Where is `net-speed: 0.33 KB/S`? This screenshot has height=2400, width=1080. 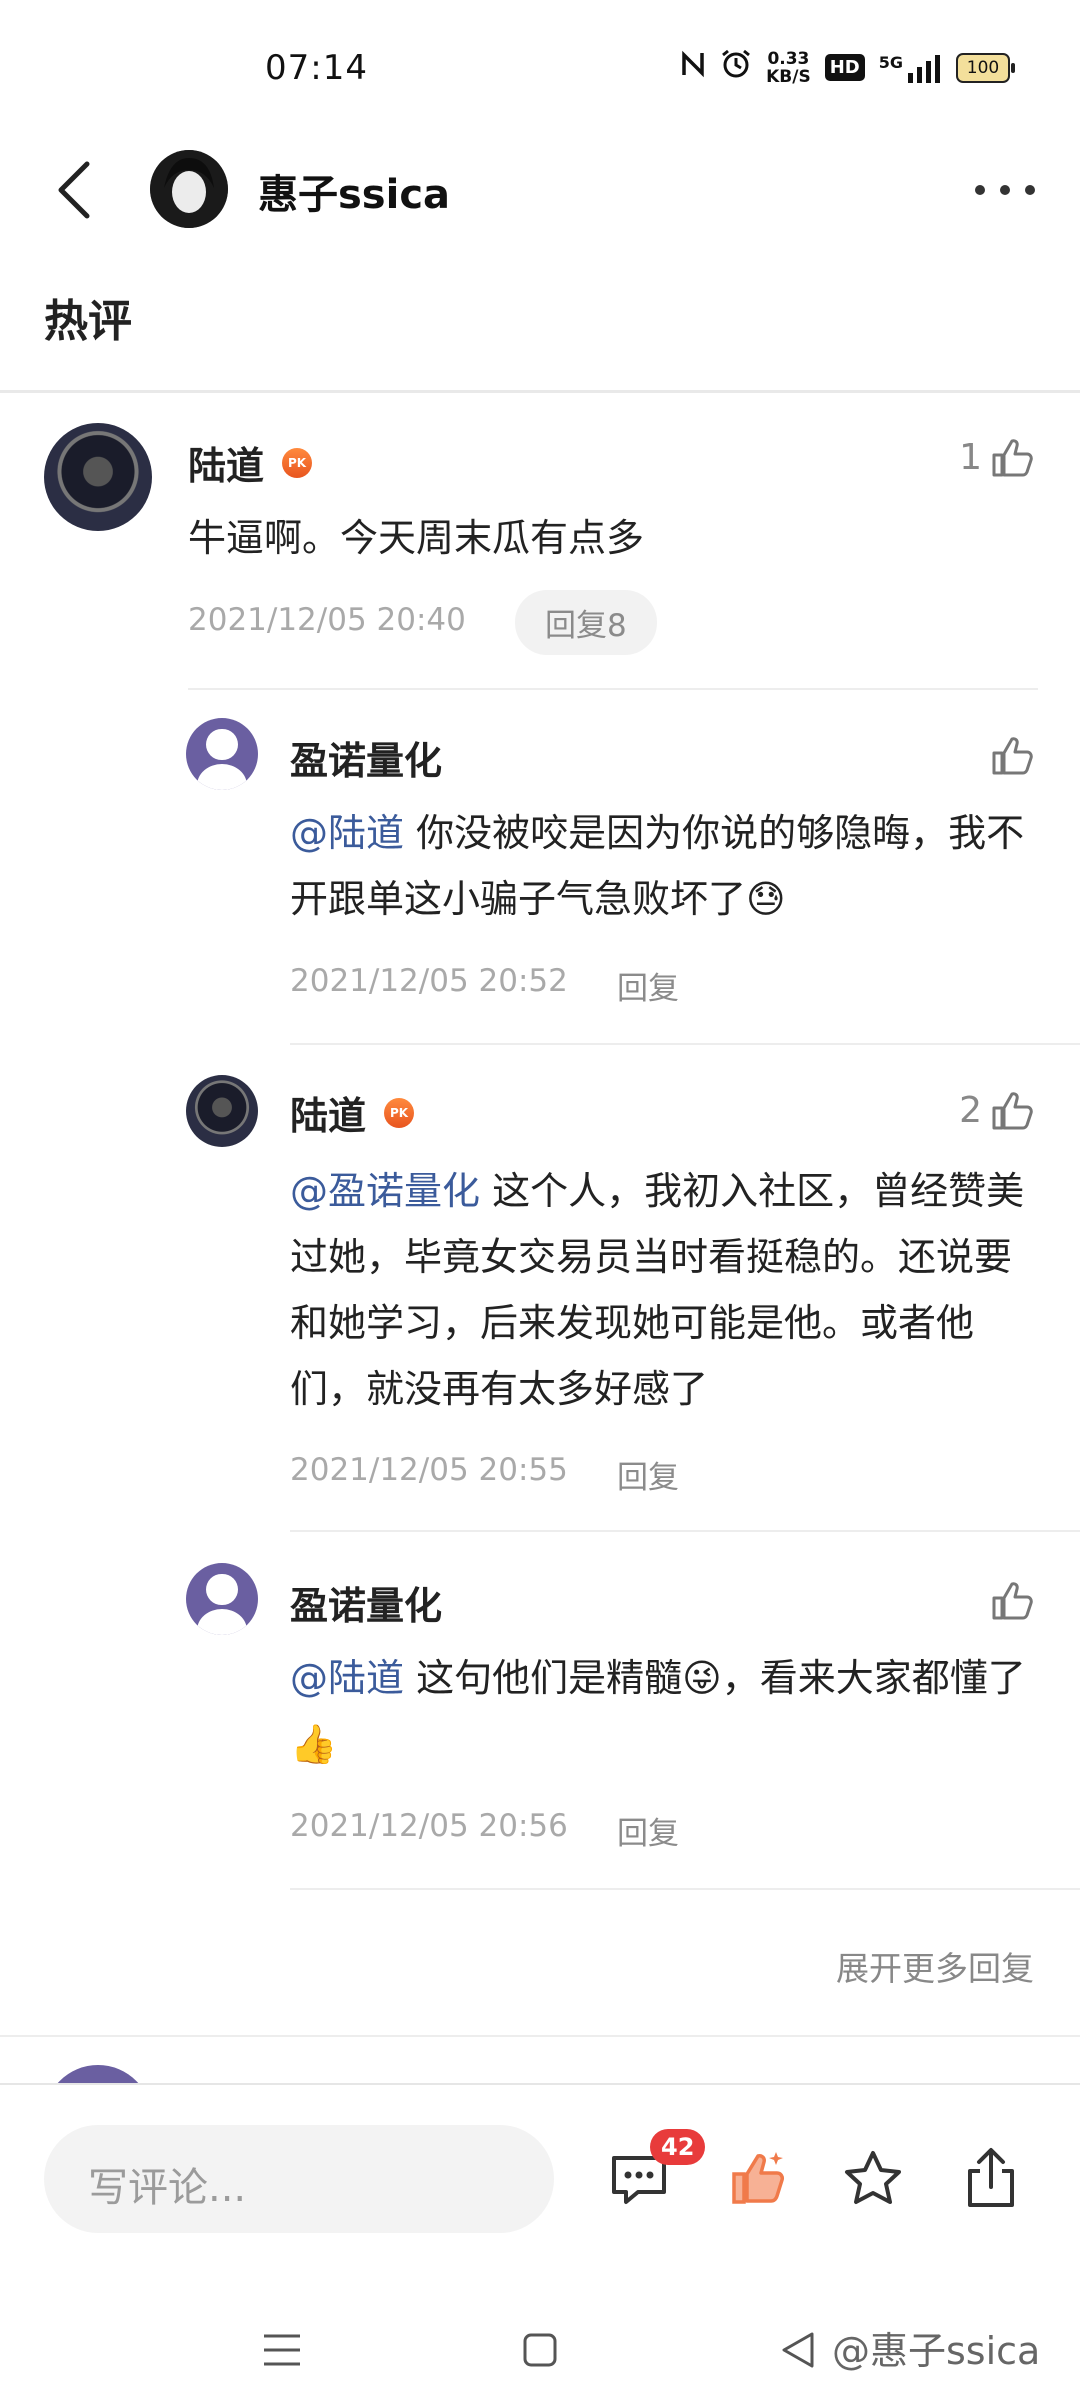 net-speed: 0.33 KB/S is located at coordinates (788, 68).